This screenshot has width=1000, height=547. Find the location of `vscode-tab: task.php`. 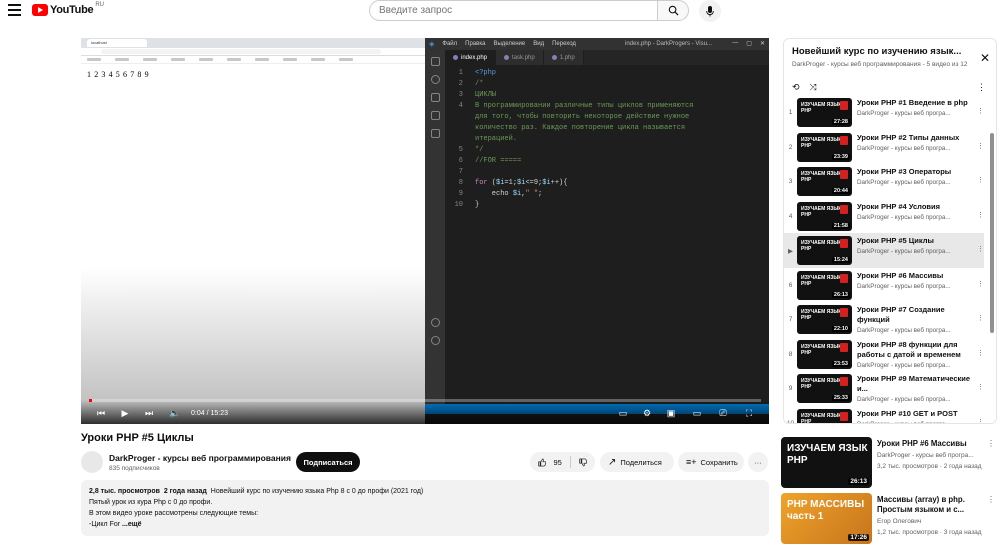

vscode-tab: task.php is located at coordinates (520, 57).